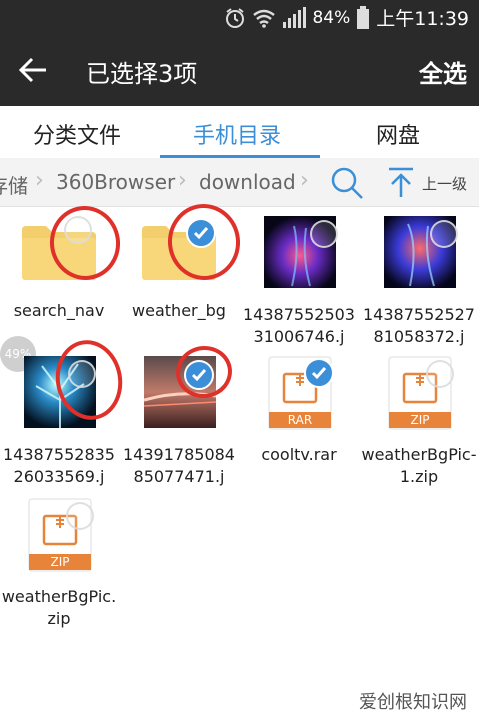 This screenshot has width=479, height=720. I want to click on file-name: 1438755283526033569.j, so click(59, 465).